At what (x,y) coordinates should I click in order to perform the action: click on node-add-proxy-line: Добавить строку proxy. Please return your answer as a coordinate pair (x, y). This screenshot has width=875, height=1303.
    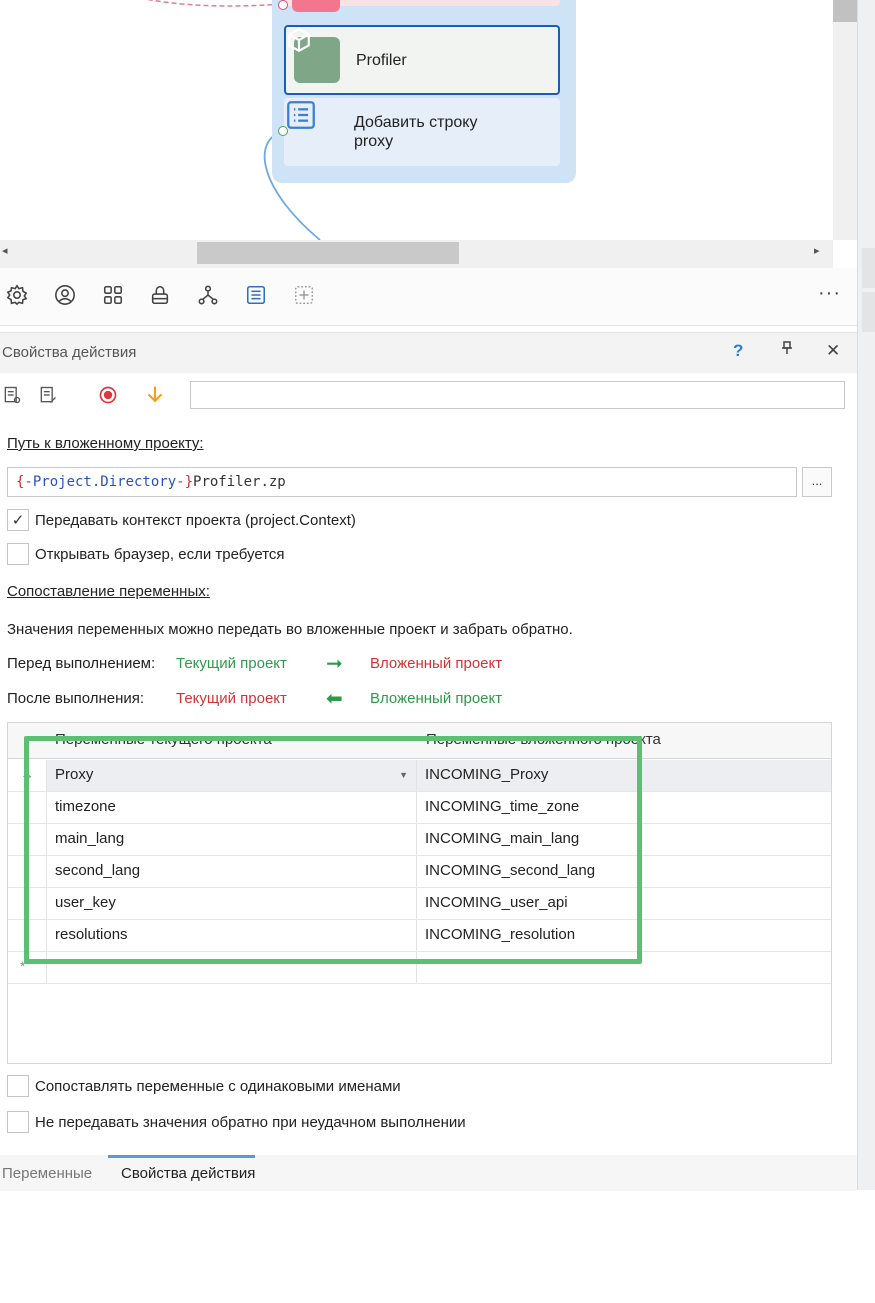
    Looking at the image, I should click on (422, 132).